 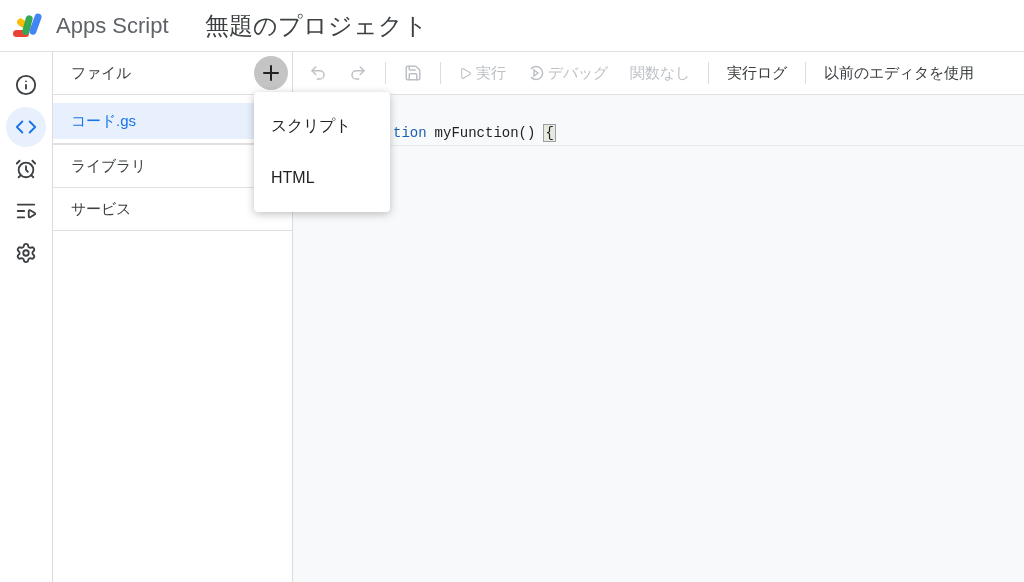 I want to click on debug-icon, so click(x=536, y=73).